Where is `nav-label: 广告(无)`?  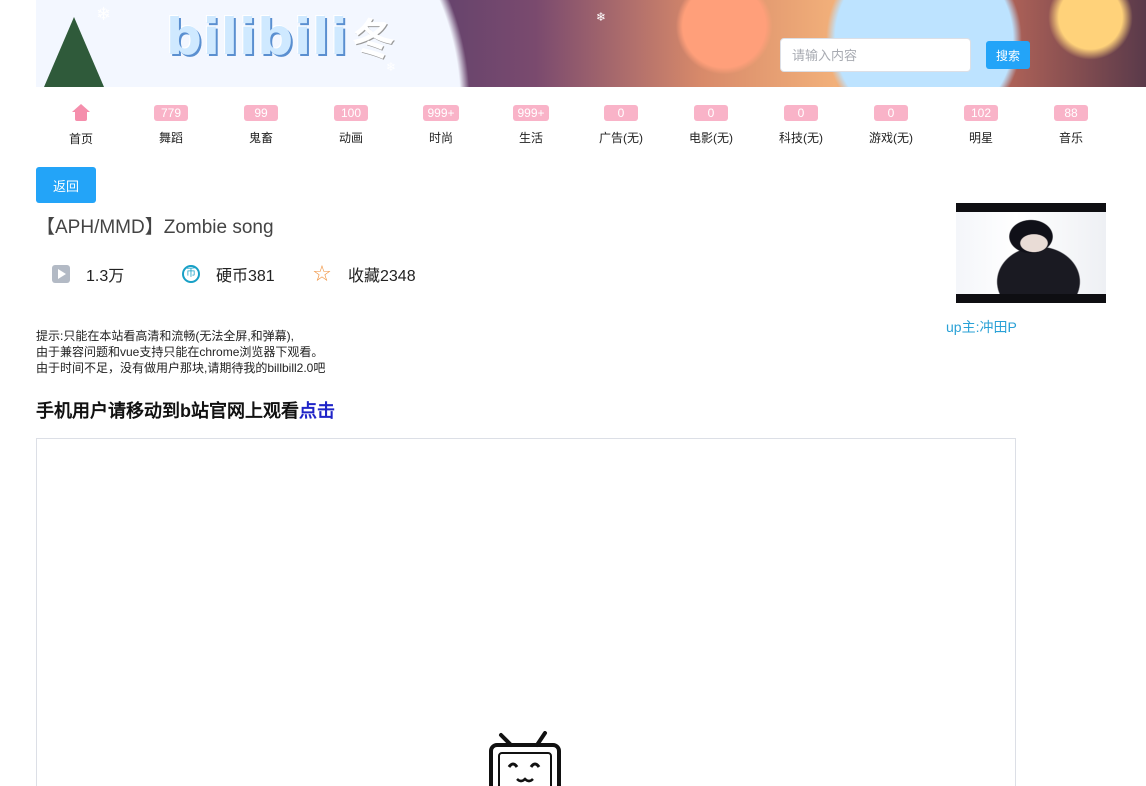
nav-label: 广告(无) is located at coordinates (621, 138).